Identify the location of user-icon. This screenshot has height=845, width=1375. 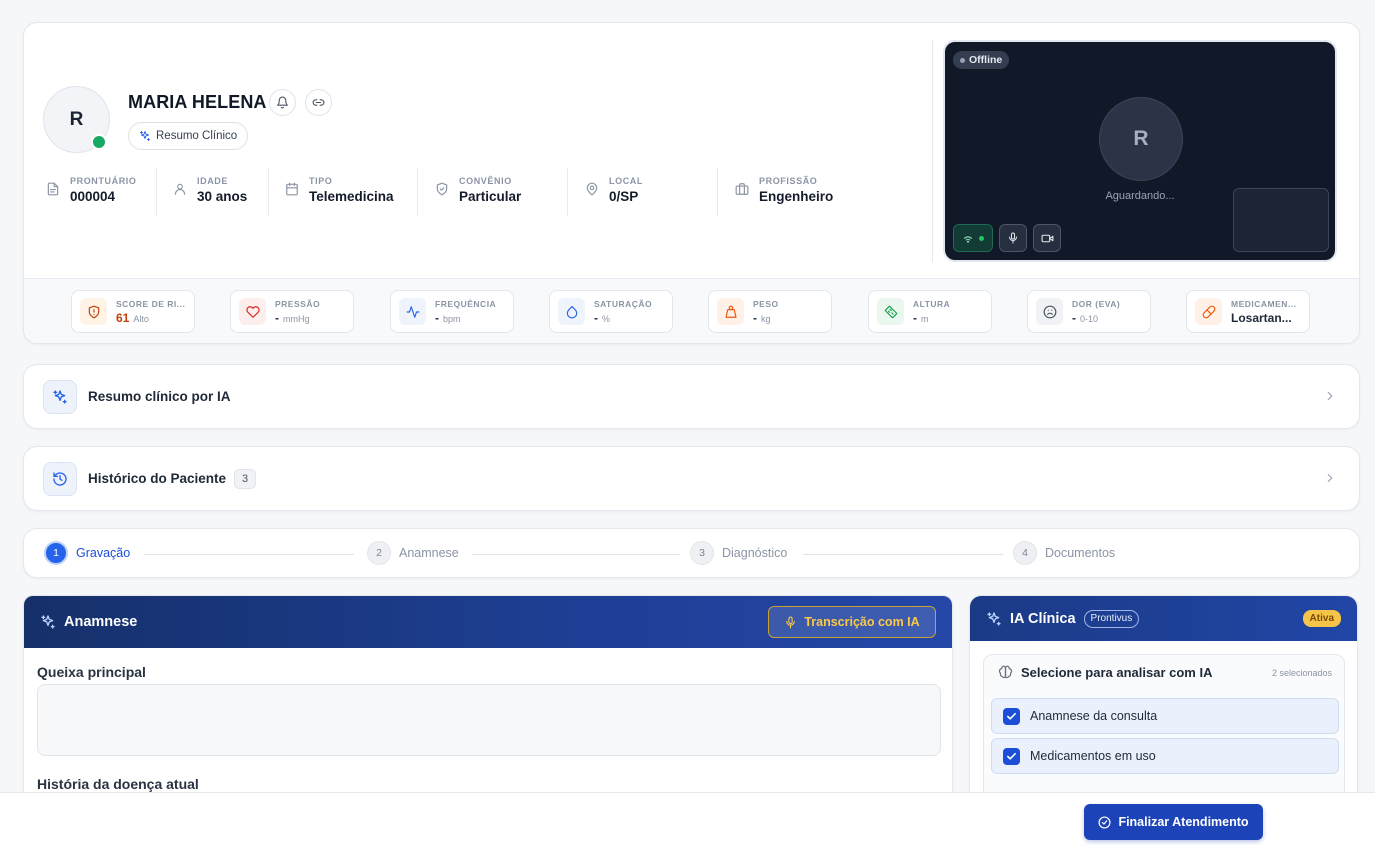
(180, 189).